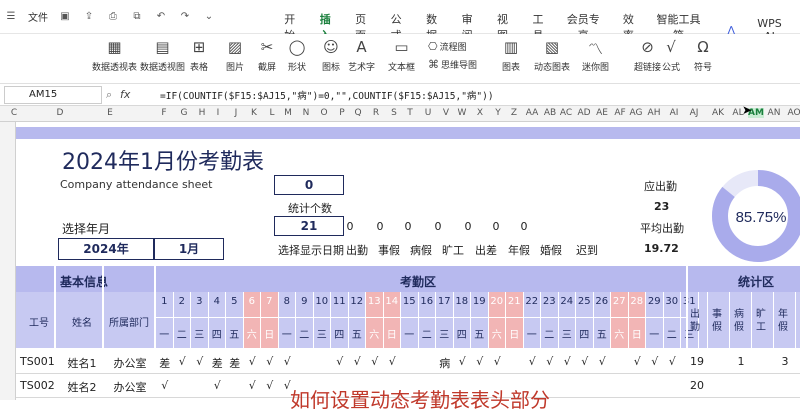 The image size is (800, 413). What do you see at coordinates (331, 55) in the screenshot?
I see `ribbon-icon-library: ☺ 图标` at bounding box center [331, 55].